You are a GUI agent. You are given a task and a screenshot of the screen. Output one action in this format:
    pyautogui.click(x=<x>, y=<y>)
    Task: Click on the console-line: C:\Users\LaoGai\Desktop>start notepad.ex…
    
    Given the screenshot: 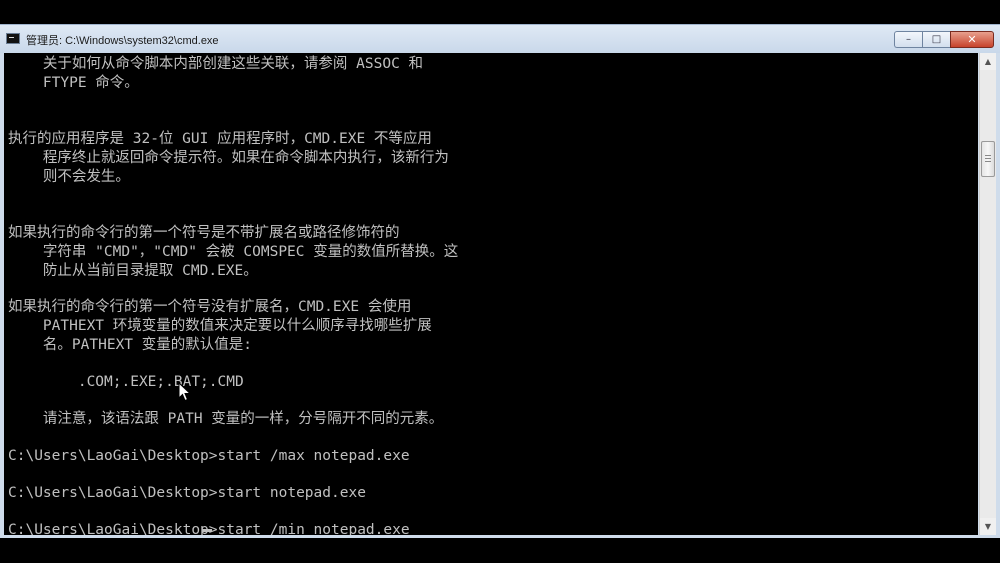 What is the action you would take?
    pyautogui.click(x=187, y=493)
    